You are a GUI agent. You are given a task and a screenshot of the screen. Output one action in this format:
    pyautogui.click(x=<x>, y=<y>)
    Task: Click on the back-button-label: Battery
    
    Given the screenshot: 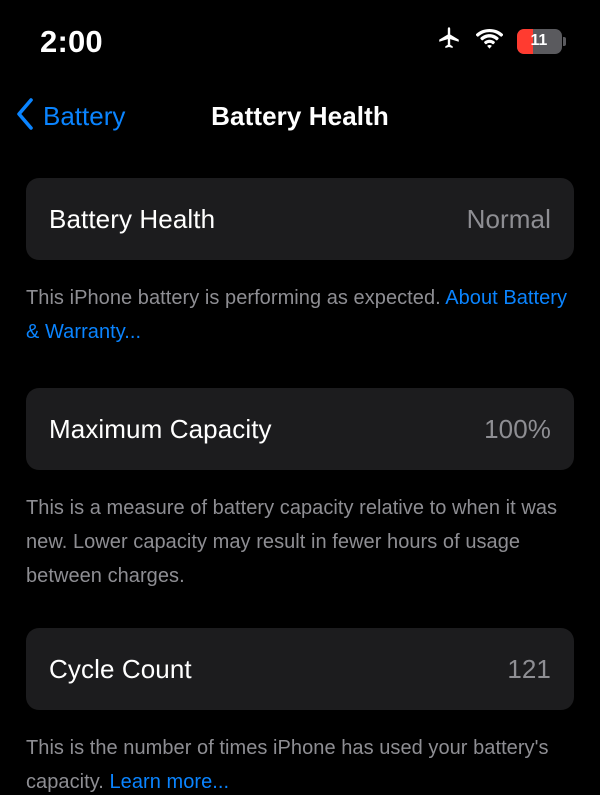 What is the action you would take?
    pyautogui.click(x=84, y=116)
    